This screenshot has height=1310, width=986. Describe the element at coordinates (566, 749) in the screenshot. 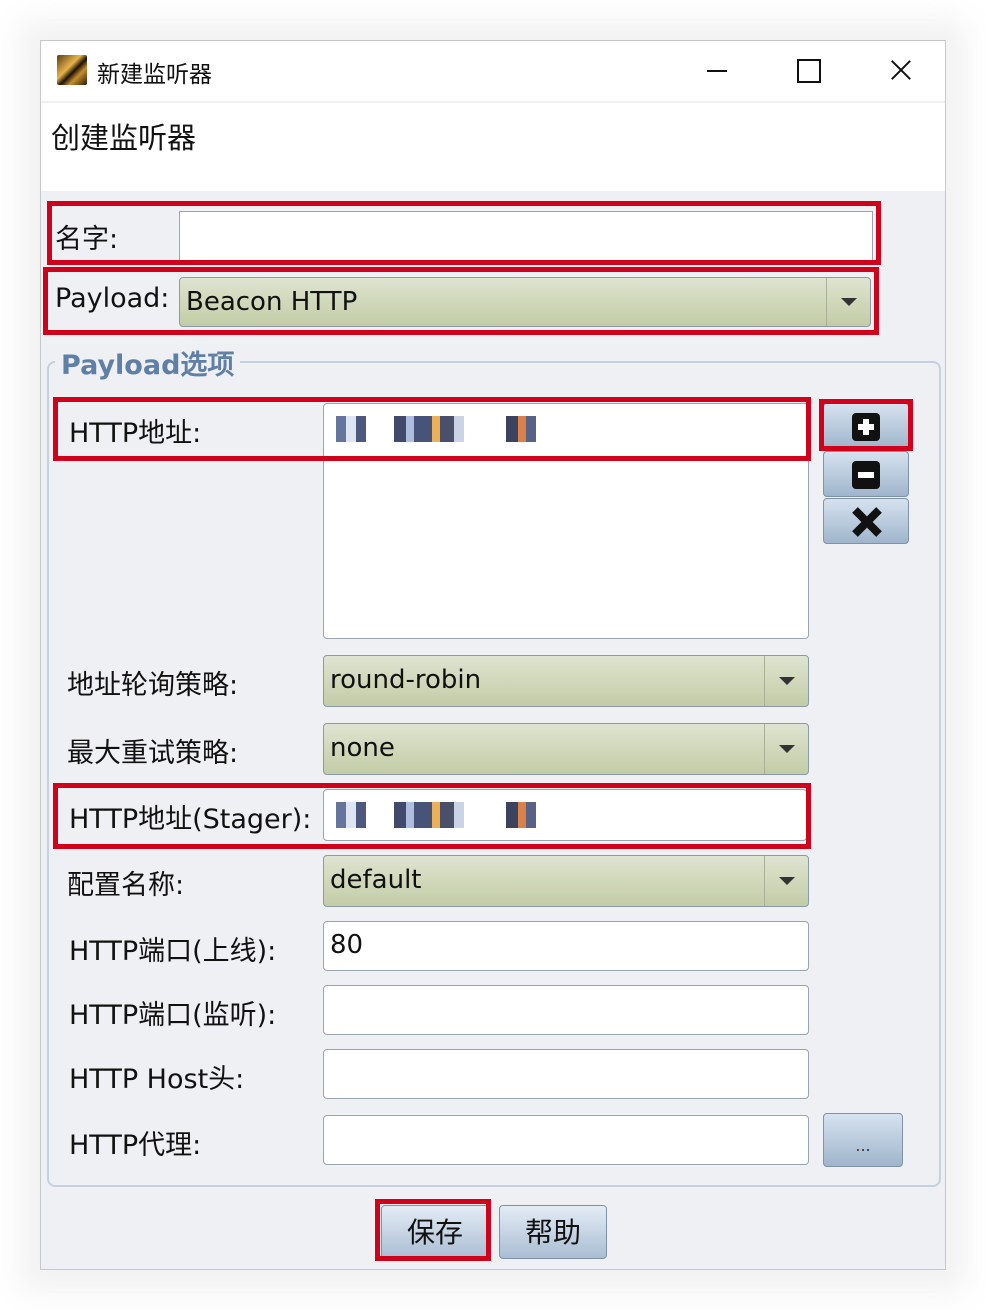

I see `retry-select: none` at that location.